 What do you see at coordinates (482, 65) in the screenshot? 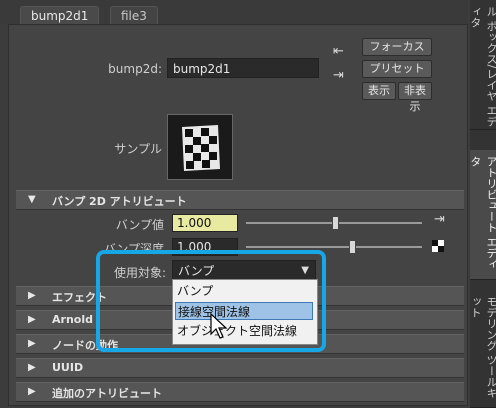
I see `side-tab-channel-box: ル ボックス/レイヤ エディタ` at bounding box center [482, 65].